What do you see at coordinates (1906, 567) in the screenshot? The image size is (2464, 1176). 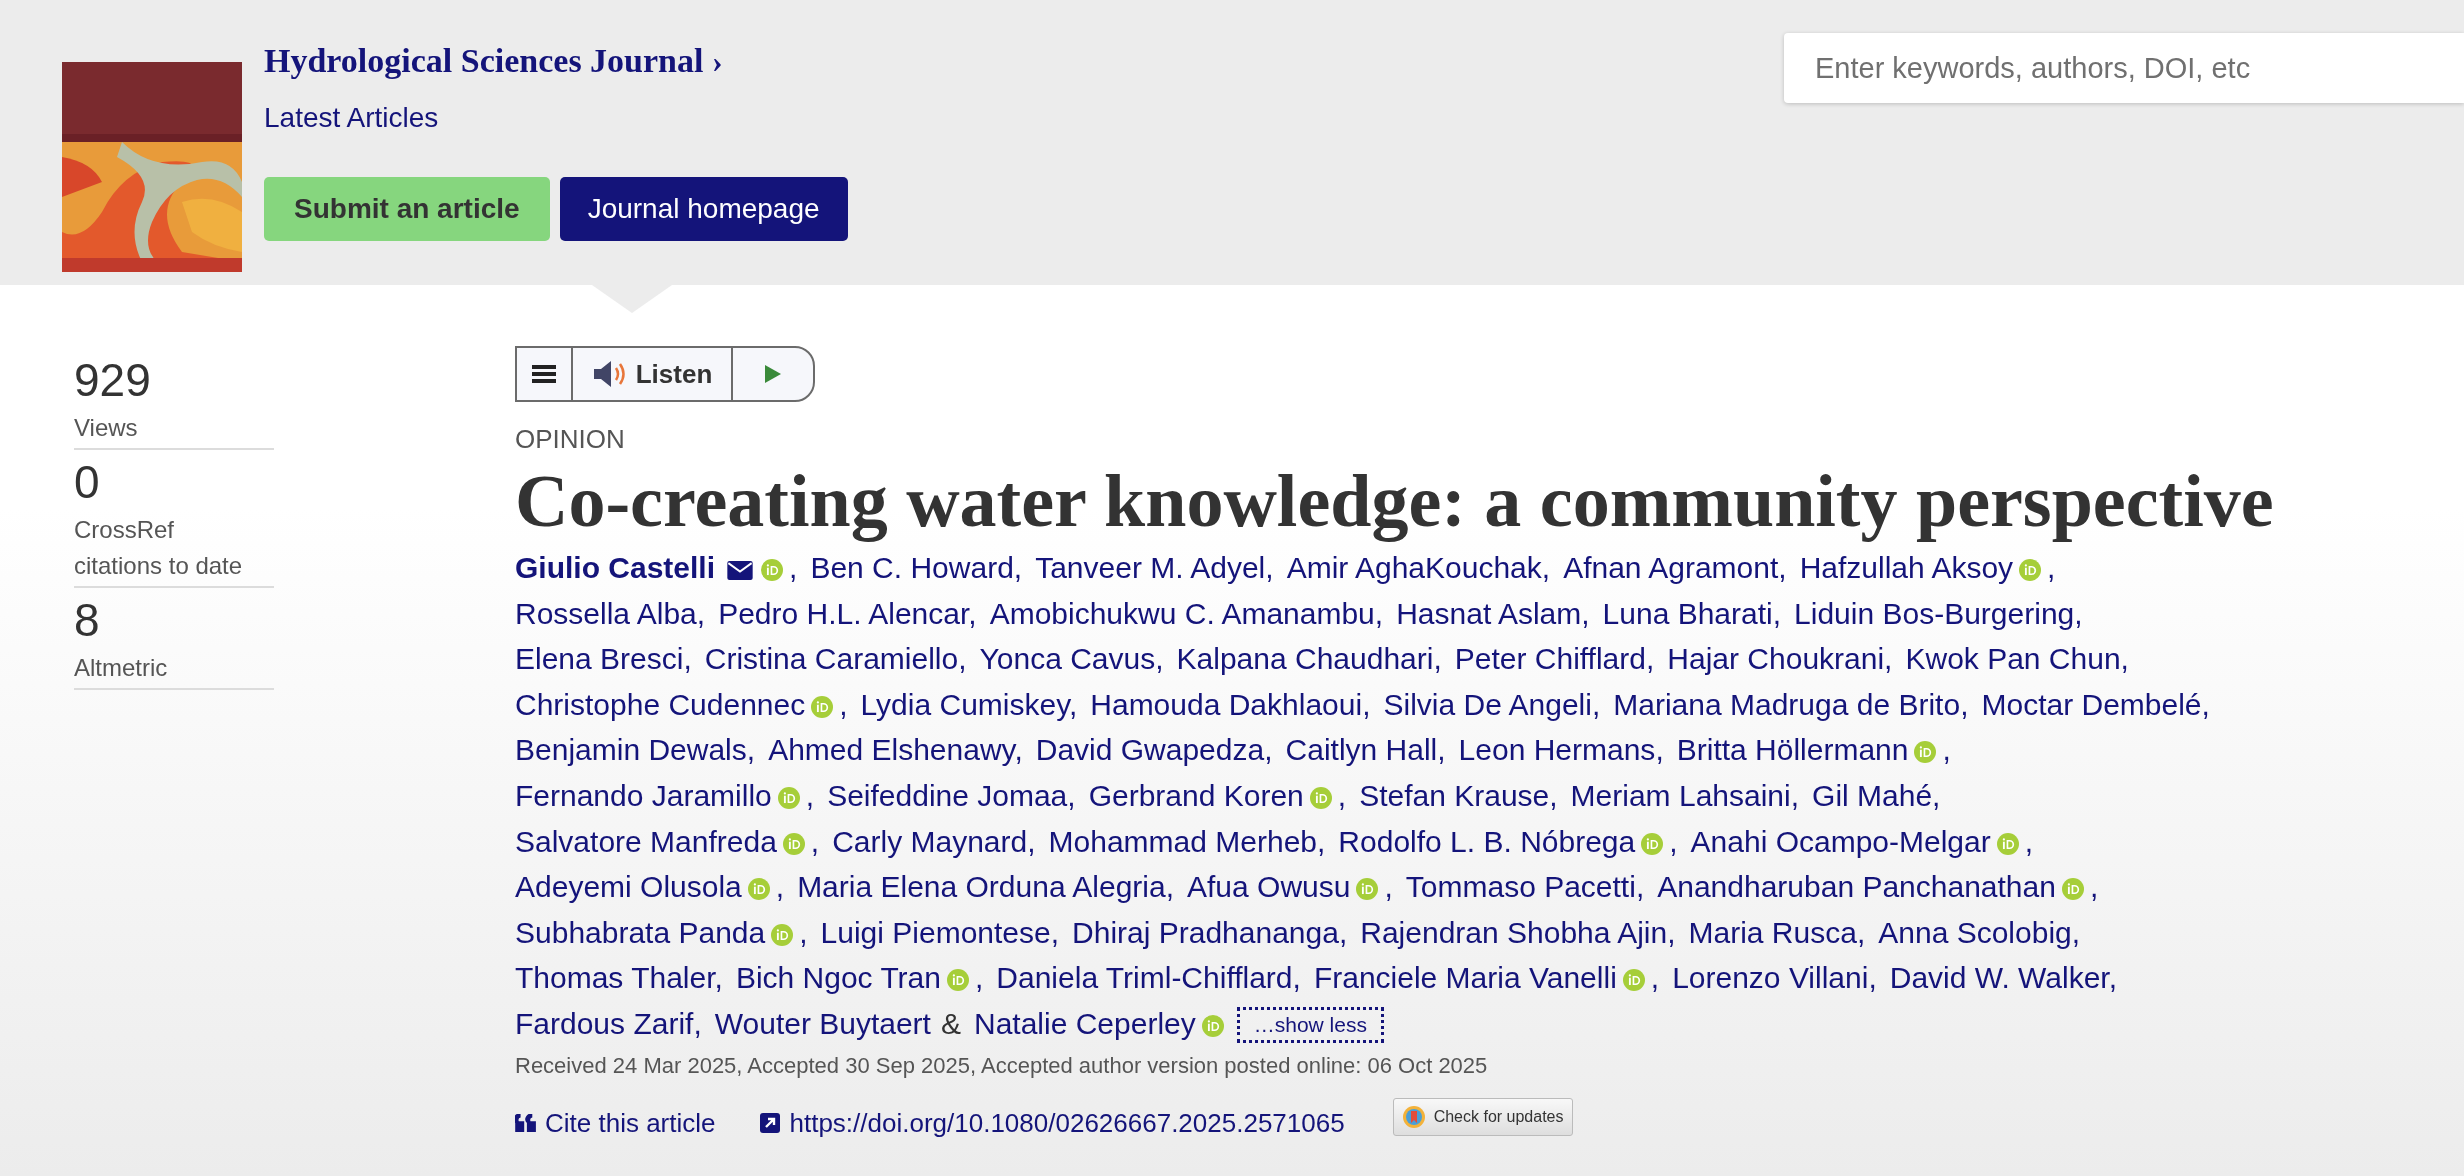 I see `author-link: Hafzullah Aksoy` at bounding box center [1906, 567].